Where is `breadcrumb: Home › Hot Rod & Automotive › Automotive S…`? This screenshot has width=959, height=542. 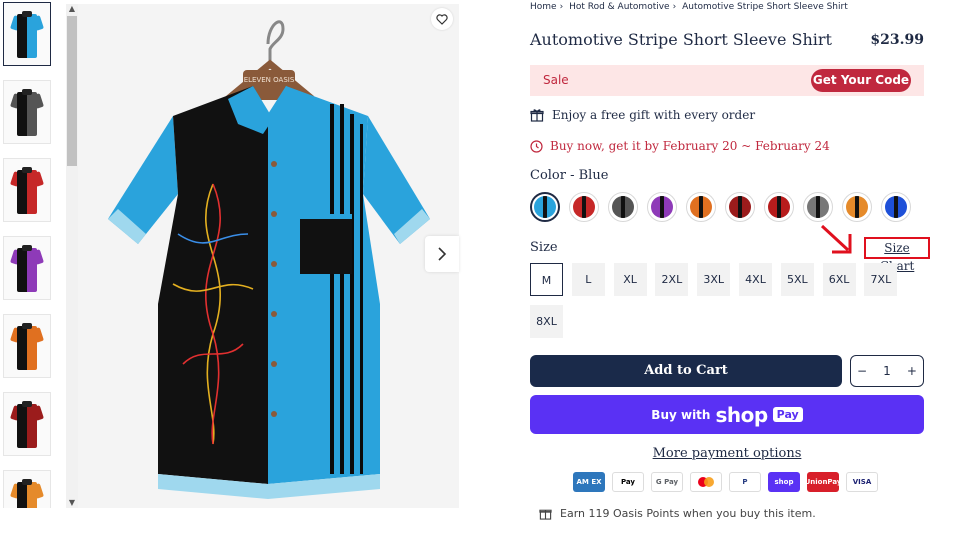
breadcrumb: Home › Hot Rod & Automotive › Automotive S… is located at coordinates (689, 7).